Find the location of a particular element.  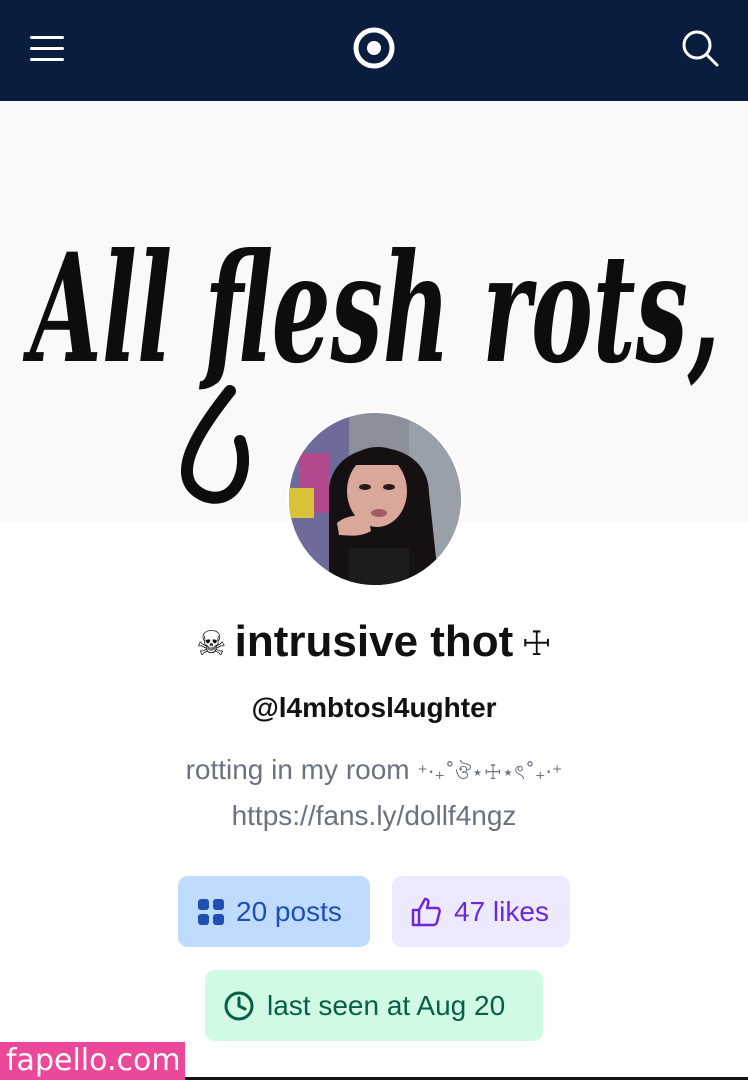

profile-handle: @l4mbtosl4ughter is located at coordinates (374, 707).